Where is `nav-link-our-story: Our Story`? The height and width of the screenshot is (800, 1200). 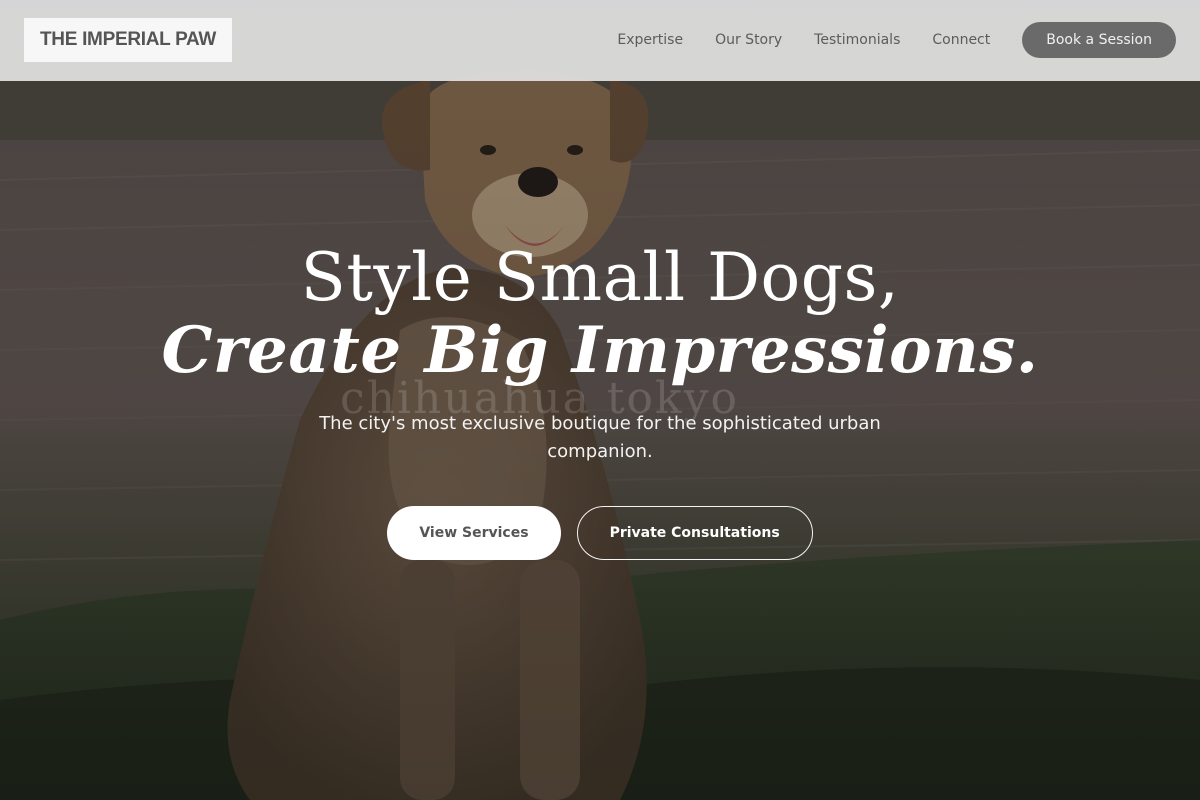 nav-link-our-story: Our Story is located at coordinates (748, 40).